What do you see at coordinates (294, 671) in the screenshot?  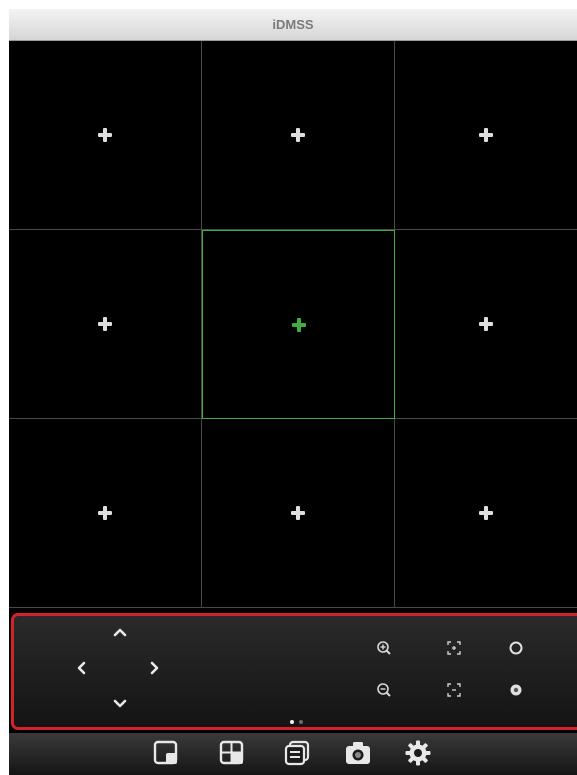 I see `ptz-control-panel` at bounding box center [294, 671].